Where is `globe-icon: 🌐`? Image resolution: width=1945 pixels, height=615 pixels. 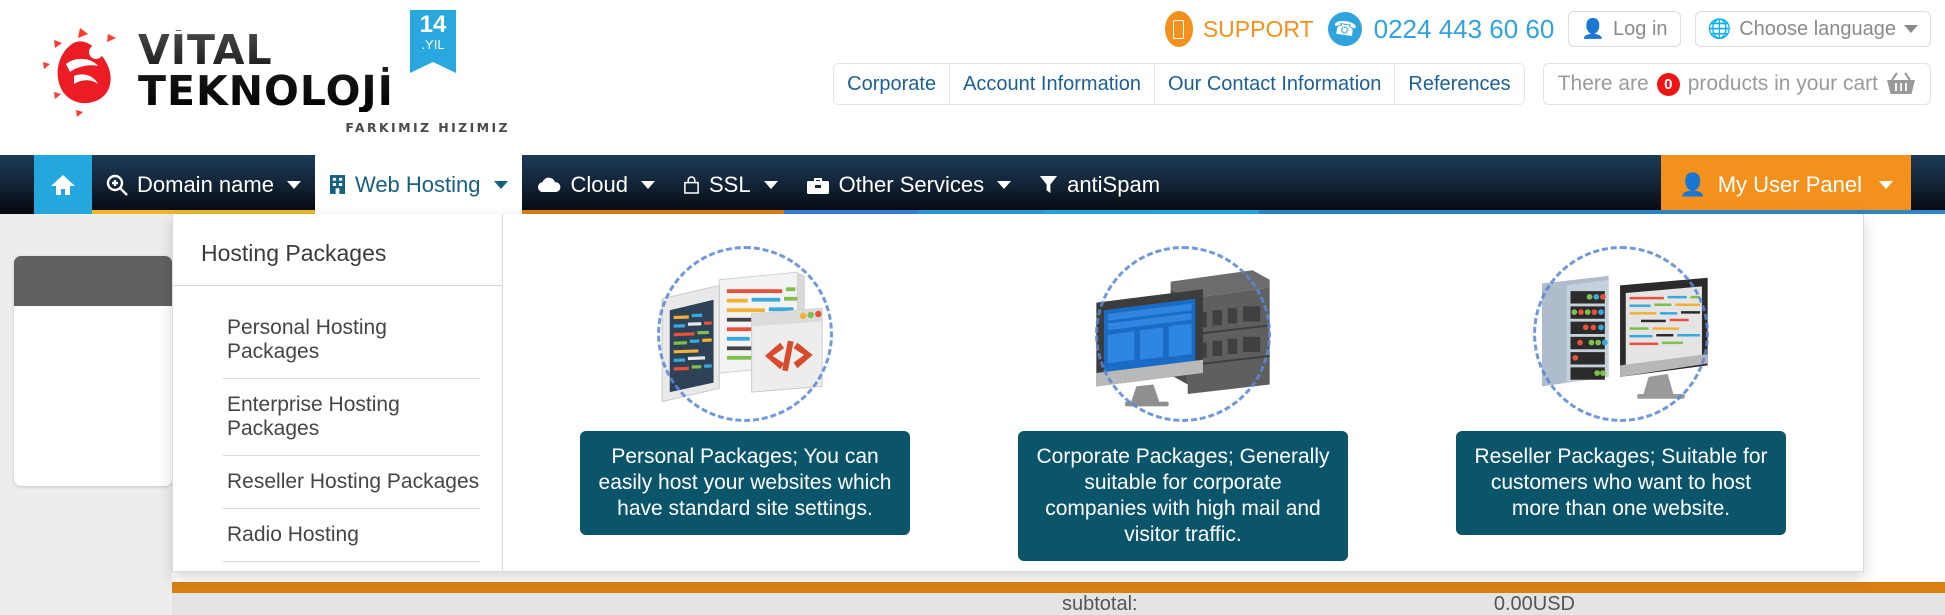
globe-icon: 🌐 is located at coordinates (1719, 29).